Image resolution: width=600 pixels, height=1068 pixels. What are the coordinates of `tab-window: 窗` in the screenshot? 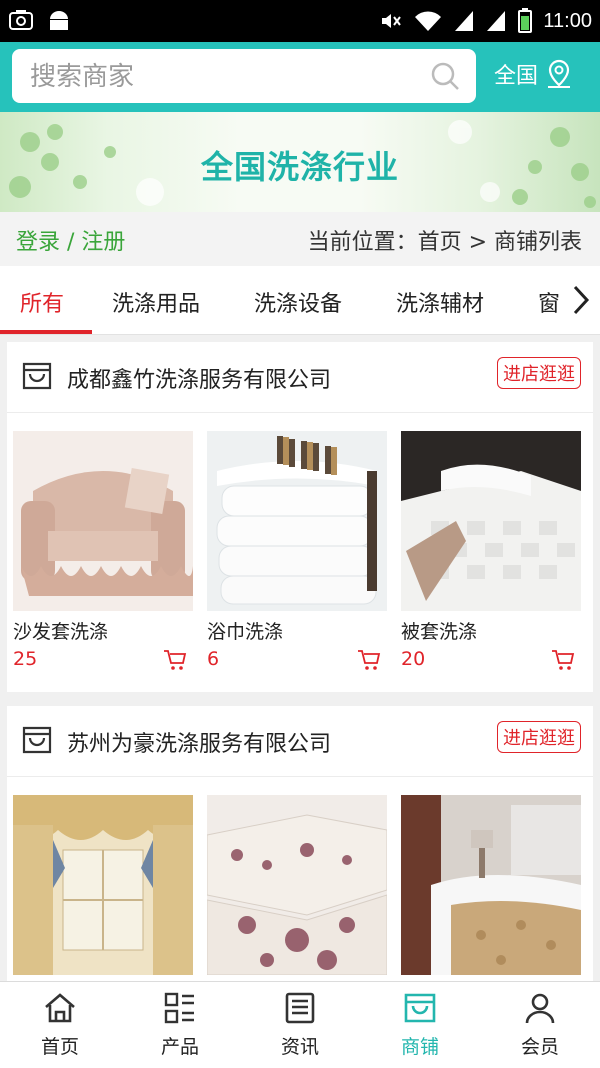 It's located at (549, 302).